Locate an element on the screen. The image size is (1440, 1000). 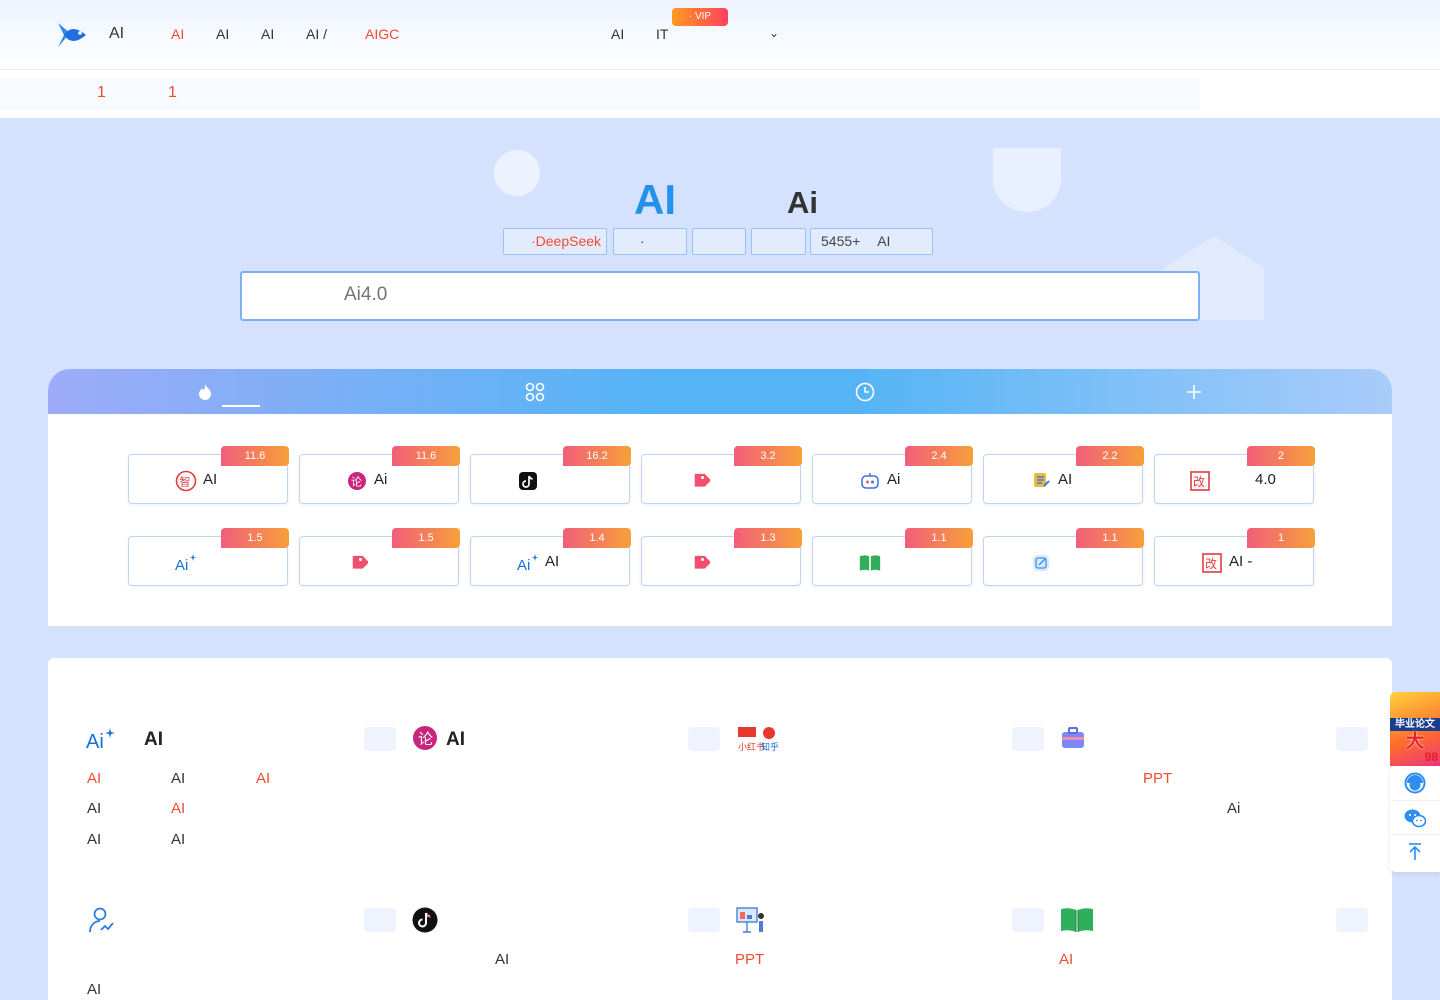
hot-tool-card: 1.3 is located at coordinates (721, 557).